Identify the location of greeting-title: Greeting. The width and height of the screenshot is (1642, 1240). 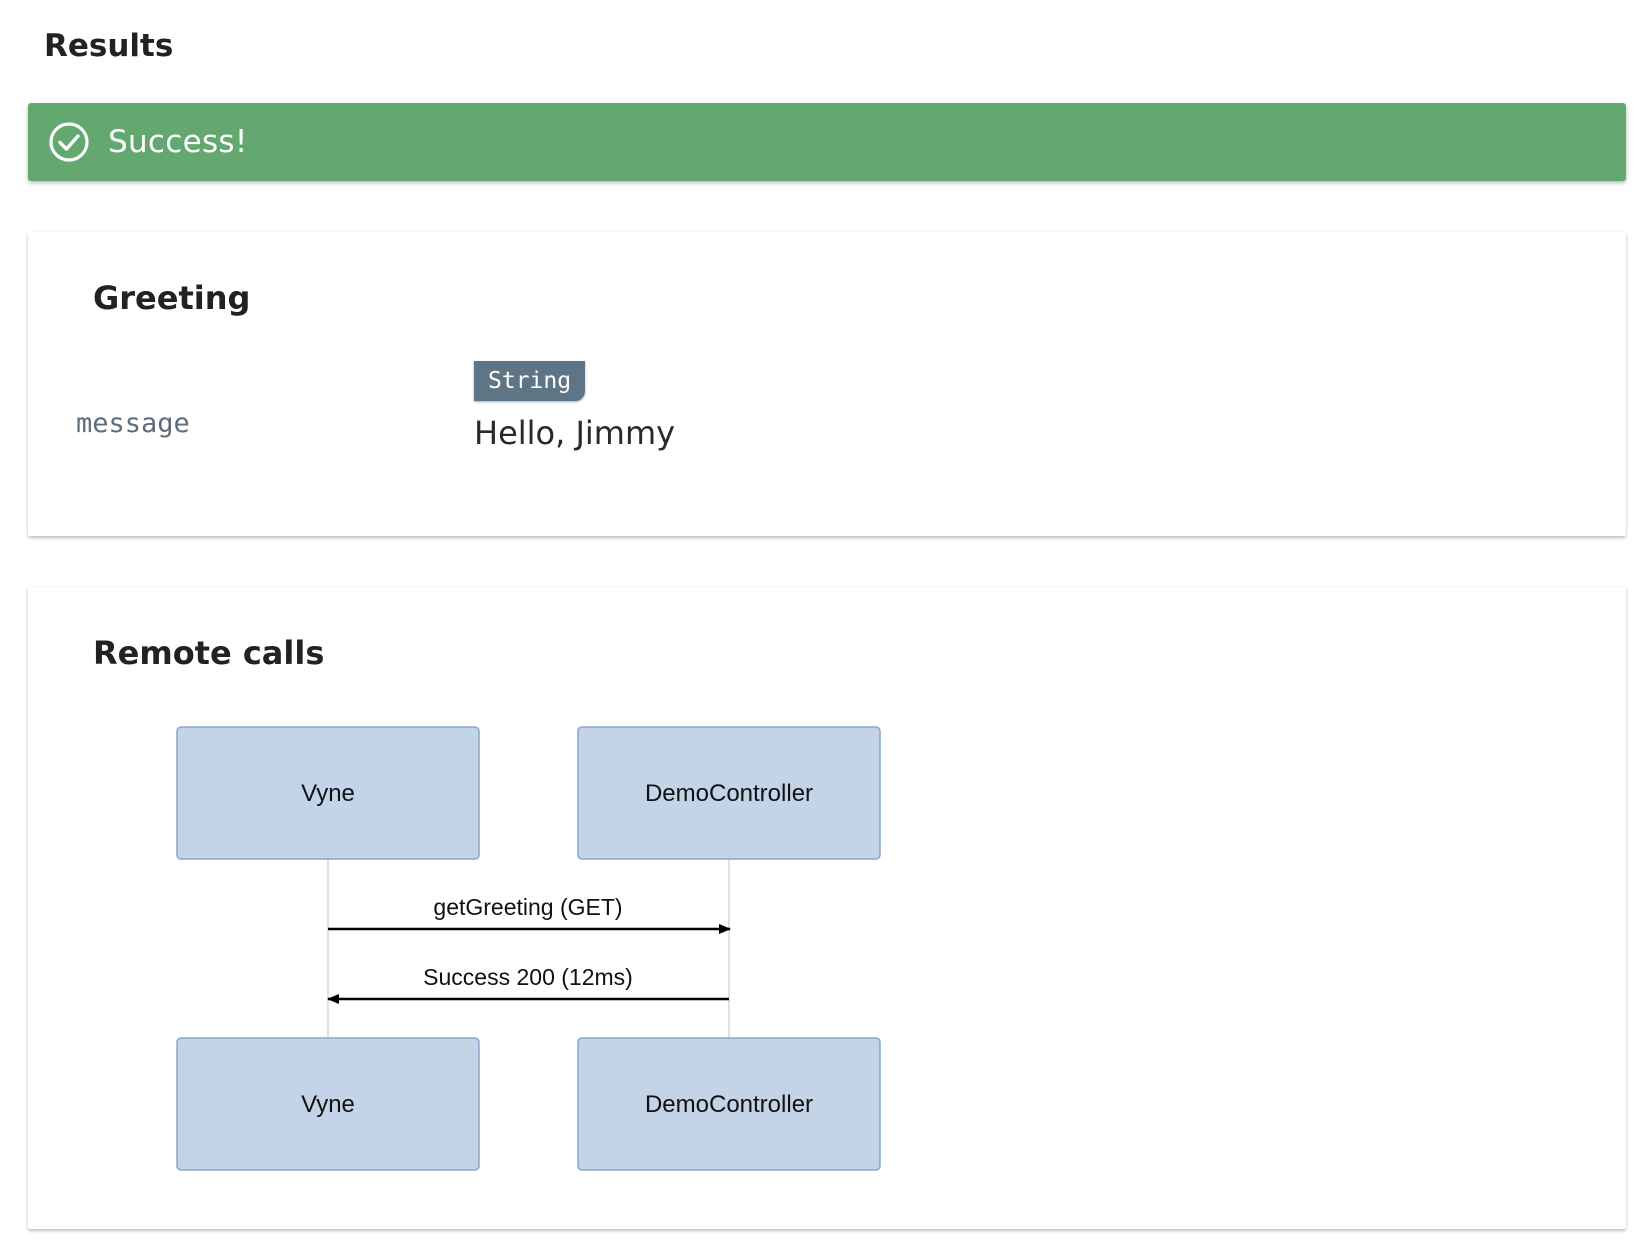
(172, 298).